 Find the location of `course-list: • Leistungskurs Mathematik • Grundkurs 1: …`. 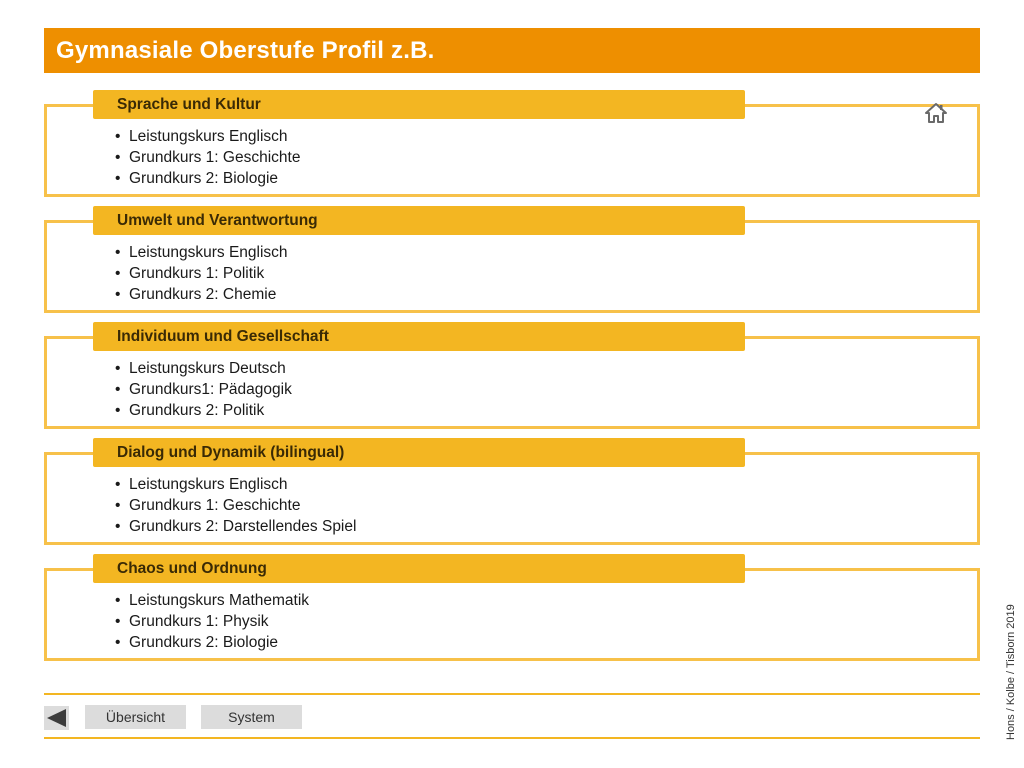

course-list: • Leistungskurs Mathematik • Grundkurs 1: … is located at coordinates (212, 622).